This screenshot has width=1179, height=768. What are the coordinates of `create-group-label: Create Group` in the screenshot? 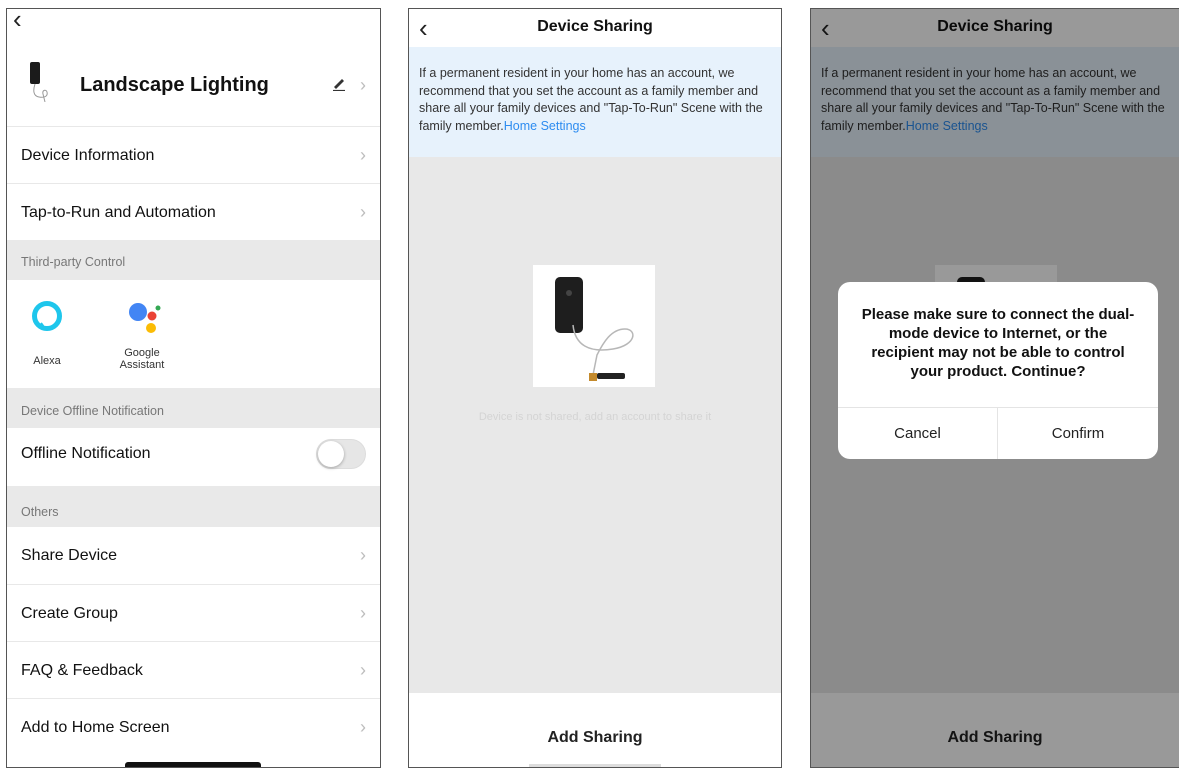 It's located at (69, 613).